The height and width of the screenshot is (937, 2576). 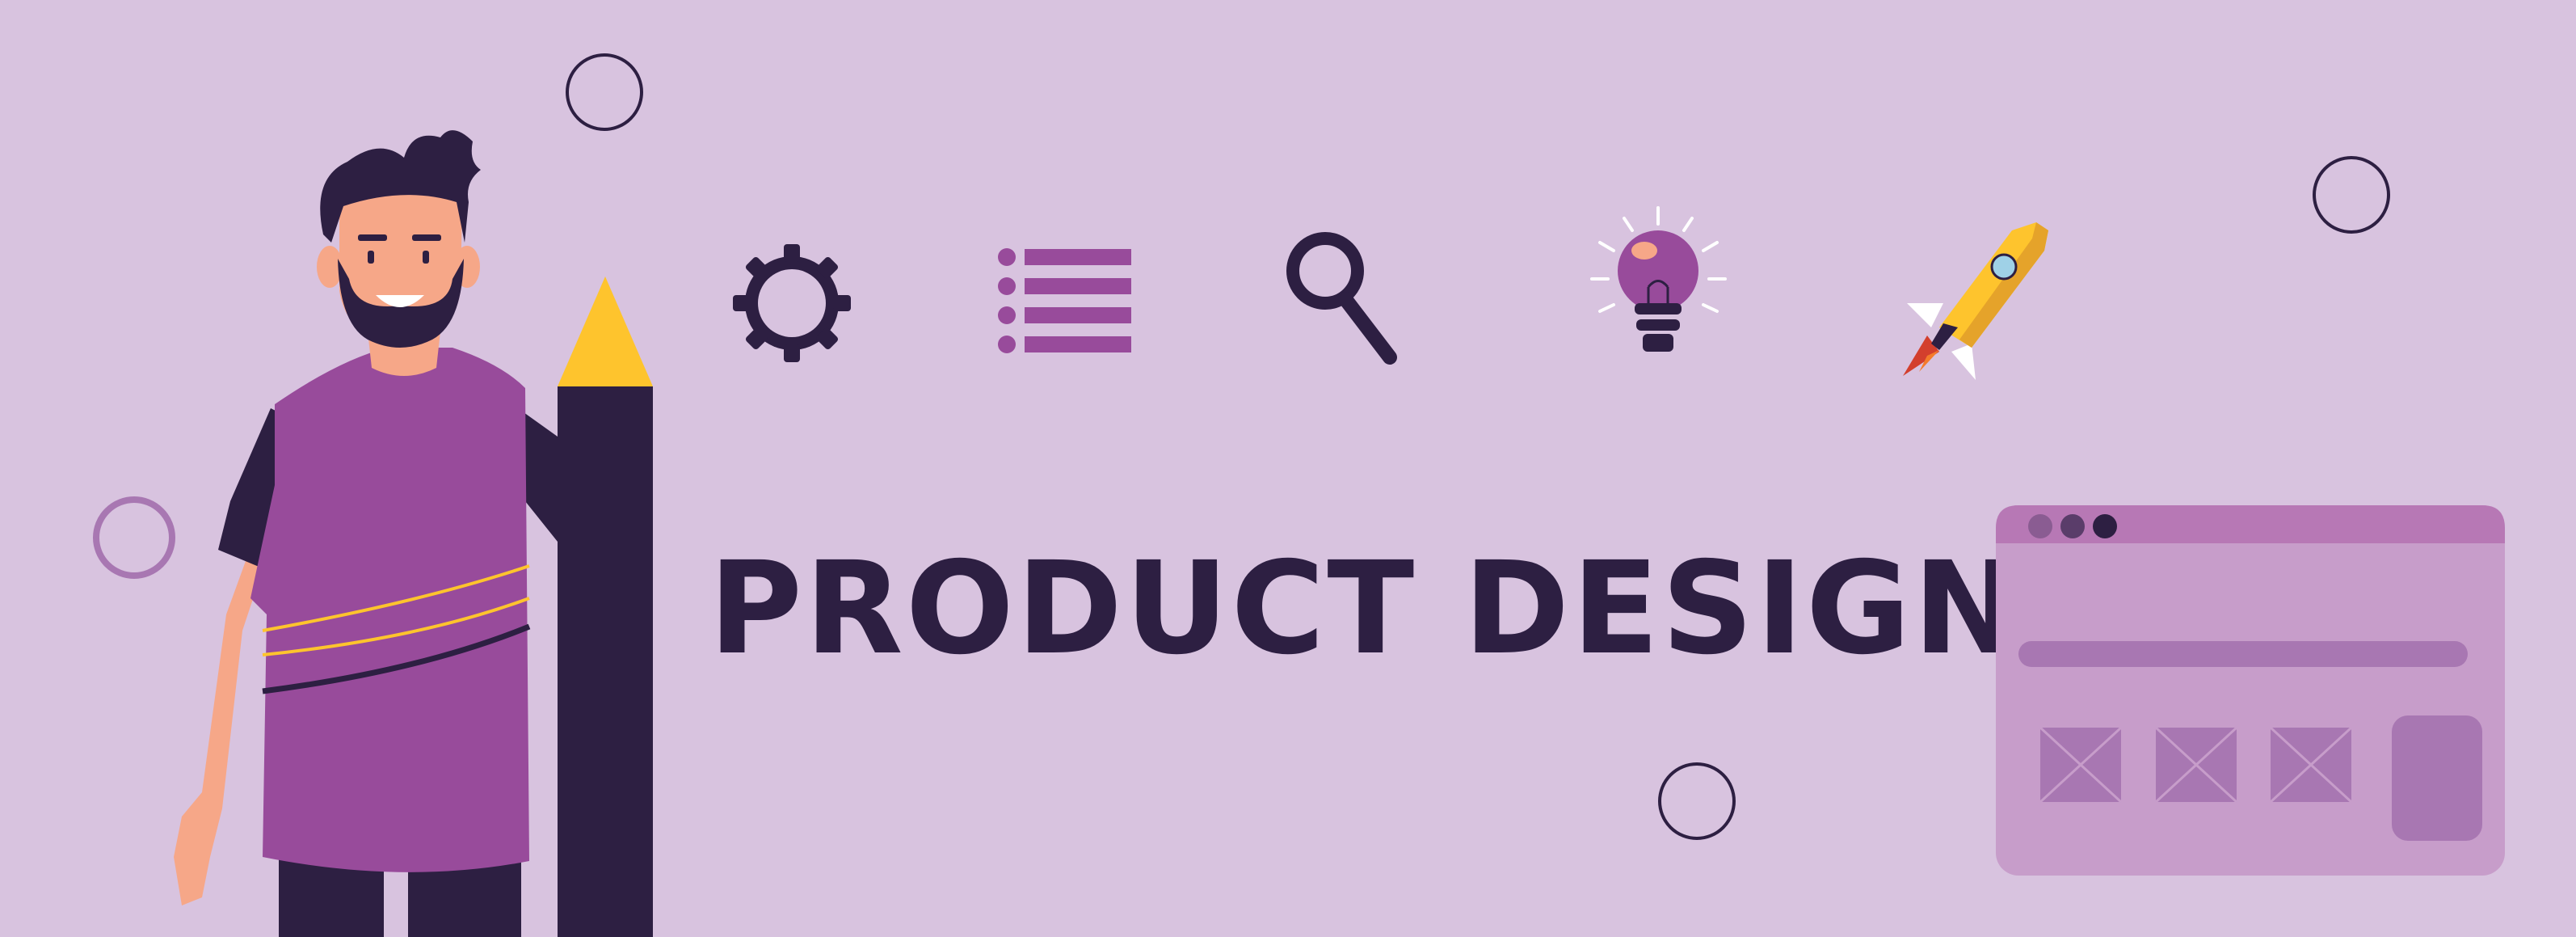 I want to click on browser-window-illustration, so click(x=2250, y=690).